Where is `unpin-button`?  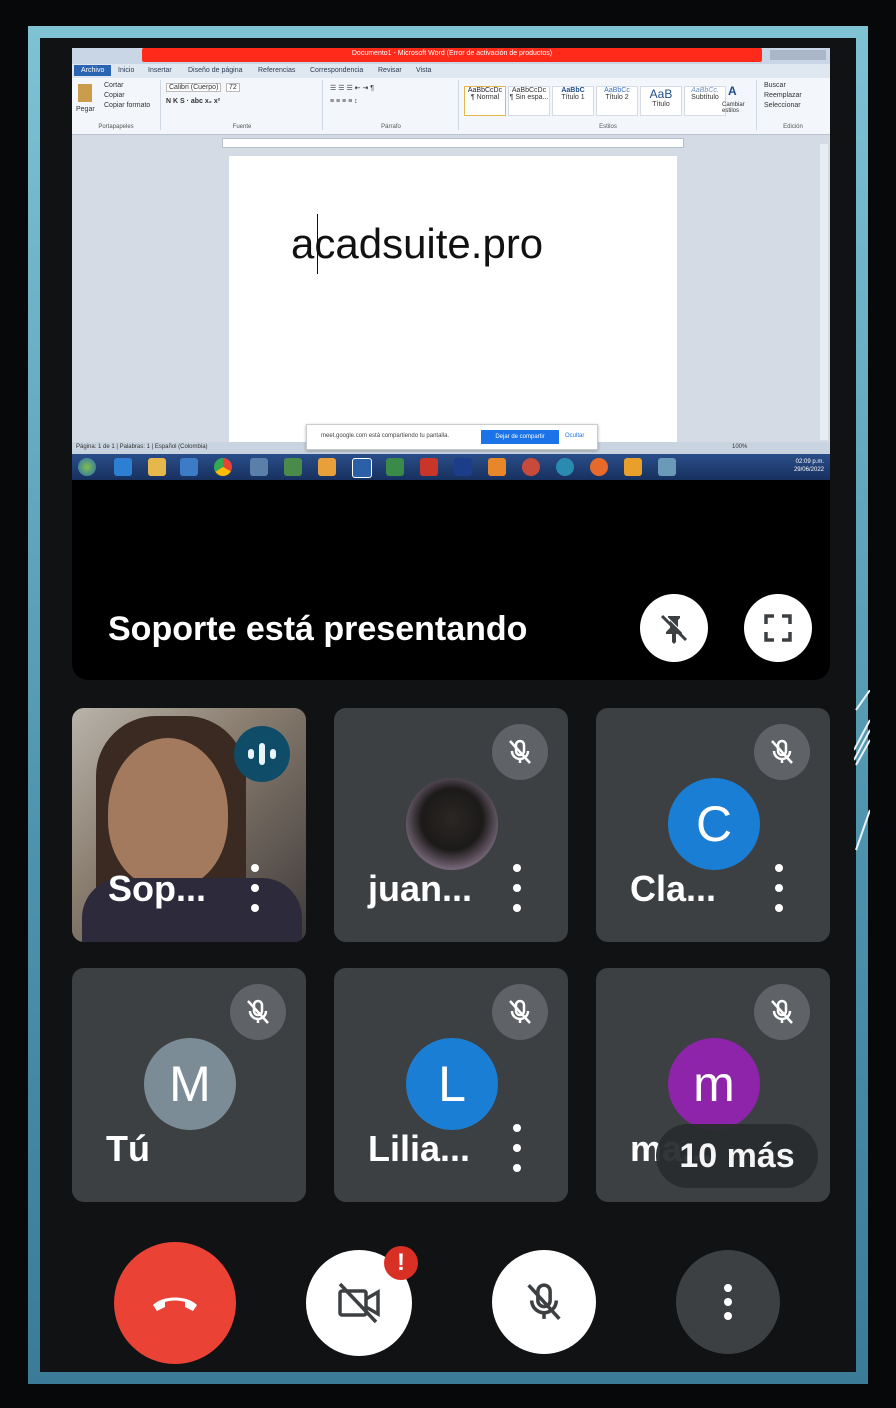
unpin-button is located at coordinates (674, 628).